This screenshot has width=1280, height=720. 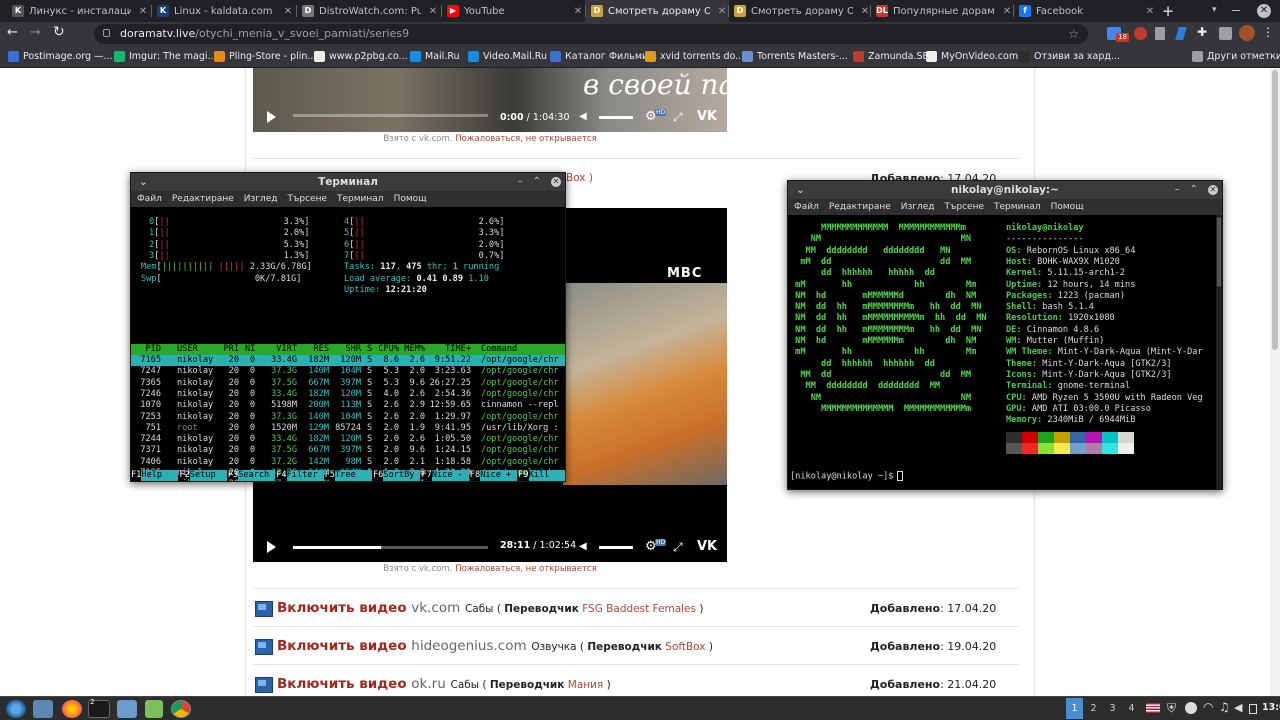 What do you see at coordinates (1202, 32) in the screenshot?
I see `puzzle-icon: ✚` at bounding box center [1202, 32].